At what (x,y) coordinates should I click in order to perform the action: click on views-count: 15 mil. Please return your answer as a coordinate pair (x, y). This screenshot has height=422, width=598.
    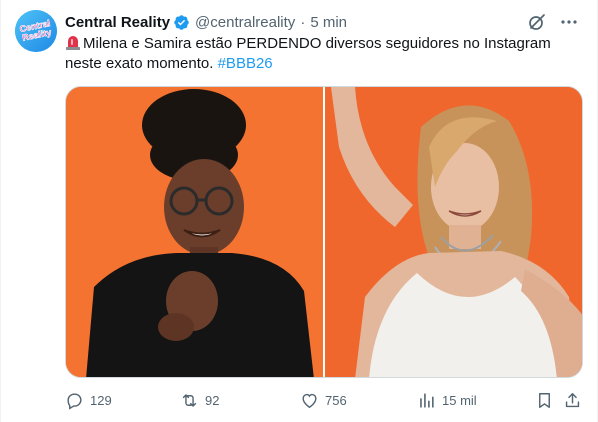
    Looking at the image, I should click on (459, 400).